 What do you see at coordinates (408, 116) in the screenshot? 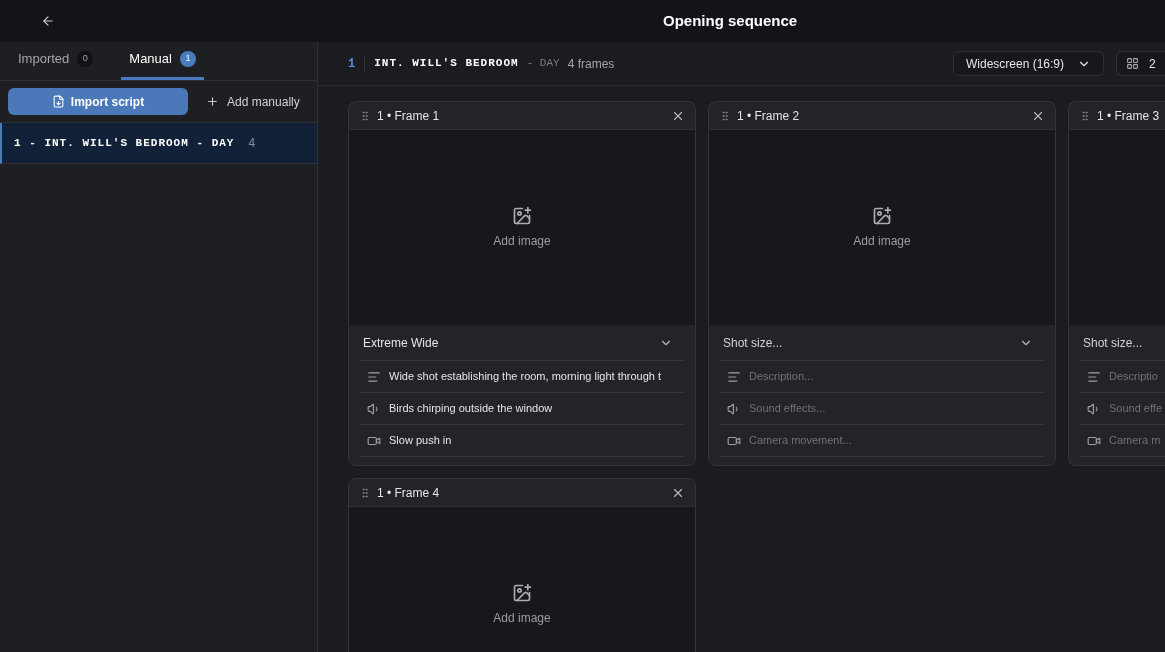
I see `frame-title: 1 • Frame 1` at bounding box center [408, 116].